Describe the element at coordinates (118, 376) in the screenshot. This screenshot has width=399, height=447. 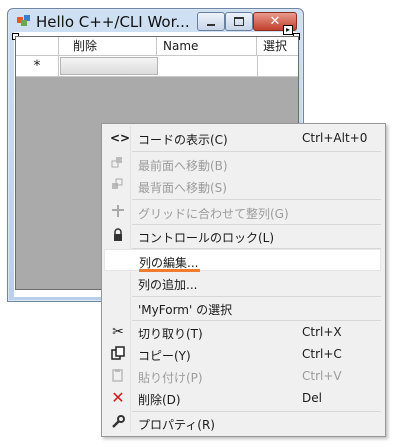
I see `paste-icon` at that location.